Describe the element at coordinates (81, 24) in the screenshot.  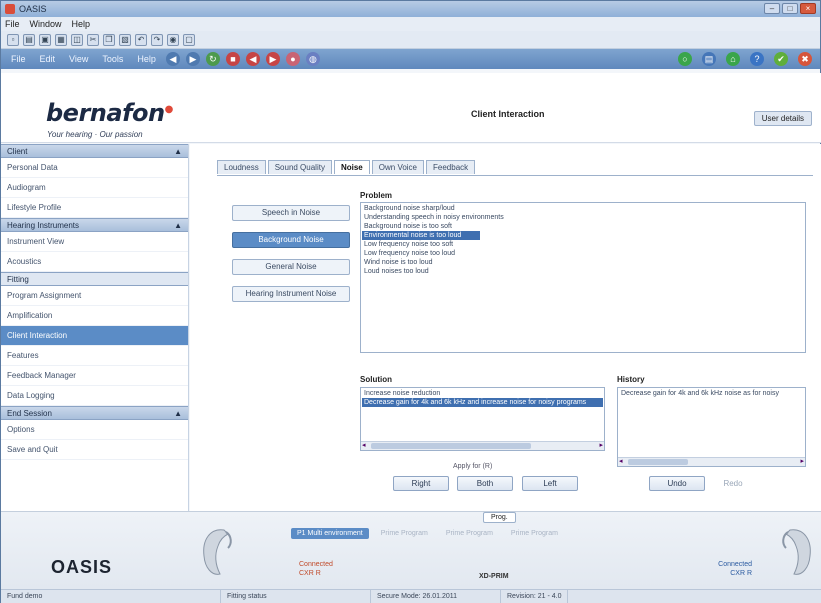
I see `menu-help: Help` at that location.